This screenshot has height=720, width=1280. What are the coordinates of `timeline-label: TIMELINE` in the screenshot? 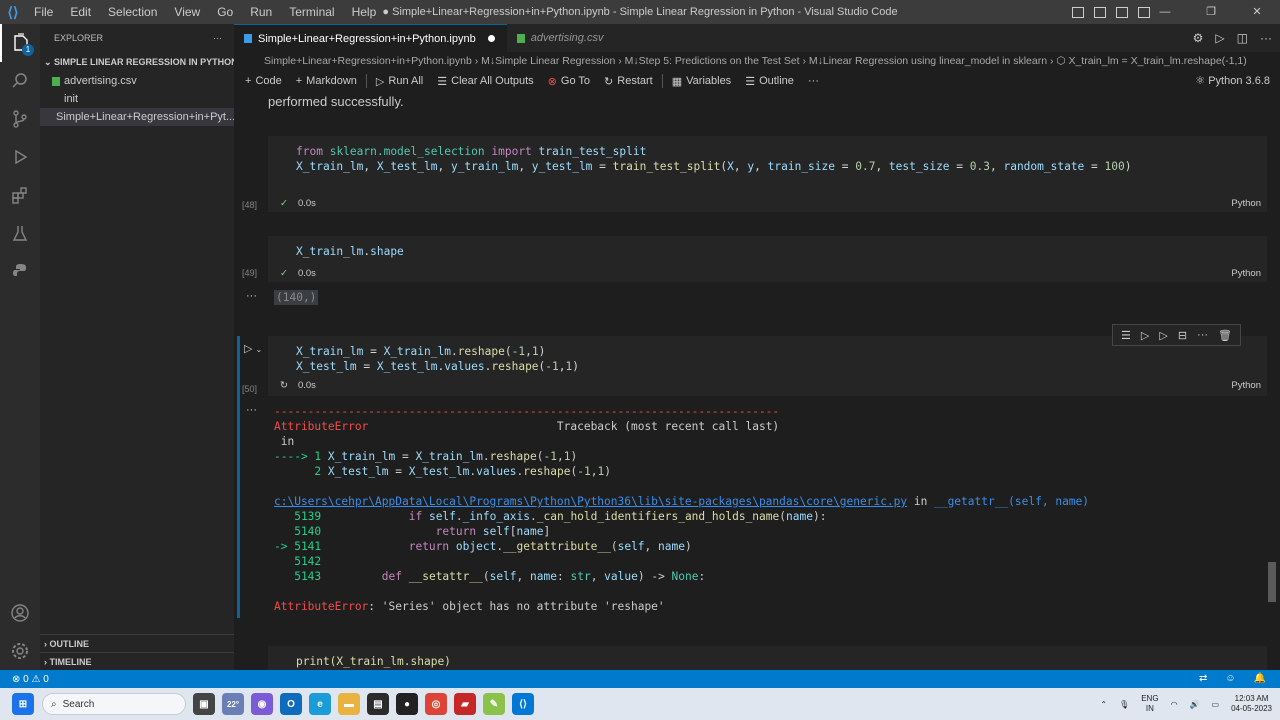 It's located at (70, 662).